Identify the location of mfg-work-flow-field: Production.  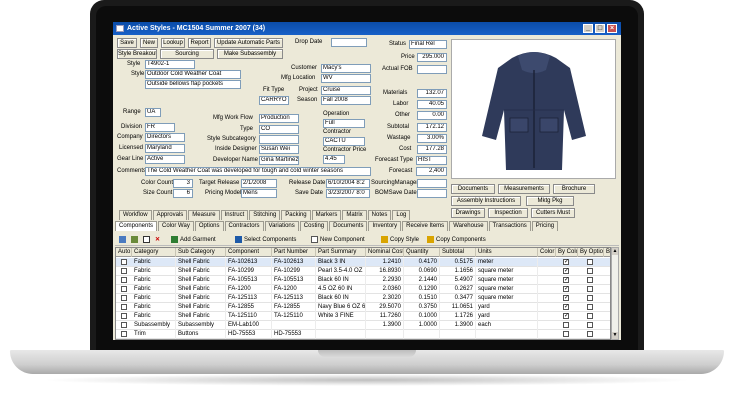
(279, 118).